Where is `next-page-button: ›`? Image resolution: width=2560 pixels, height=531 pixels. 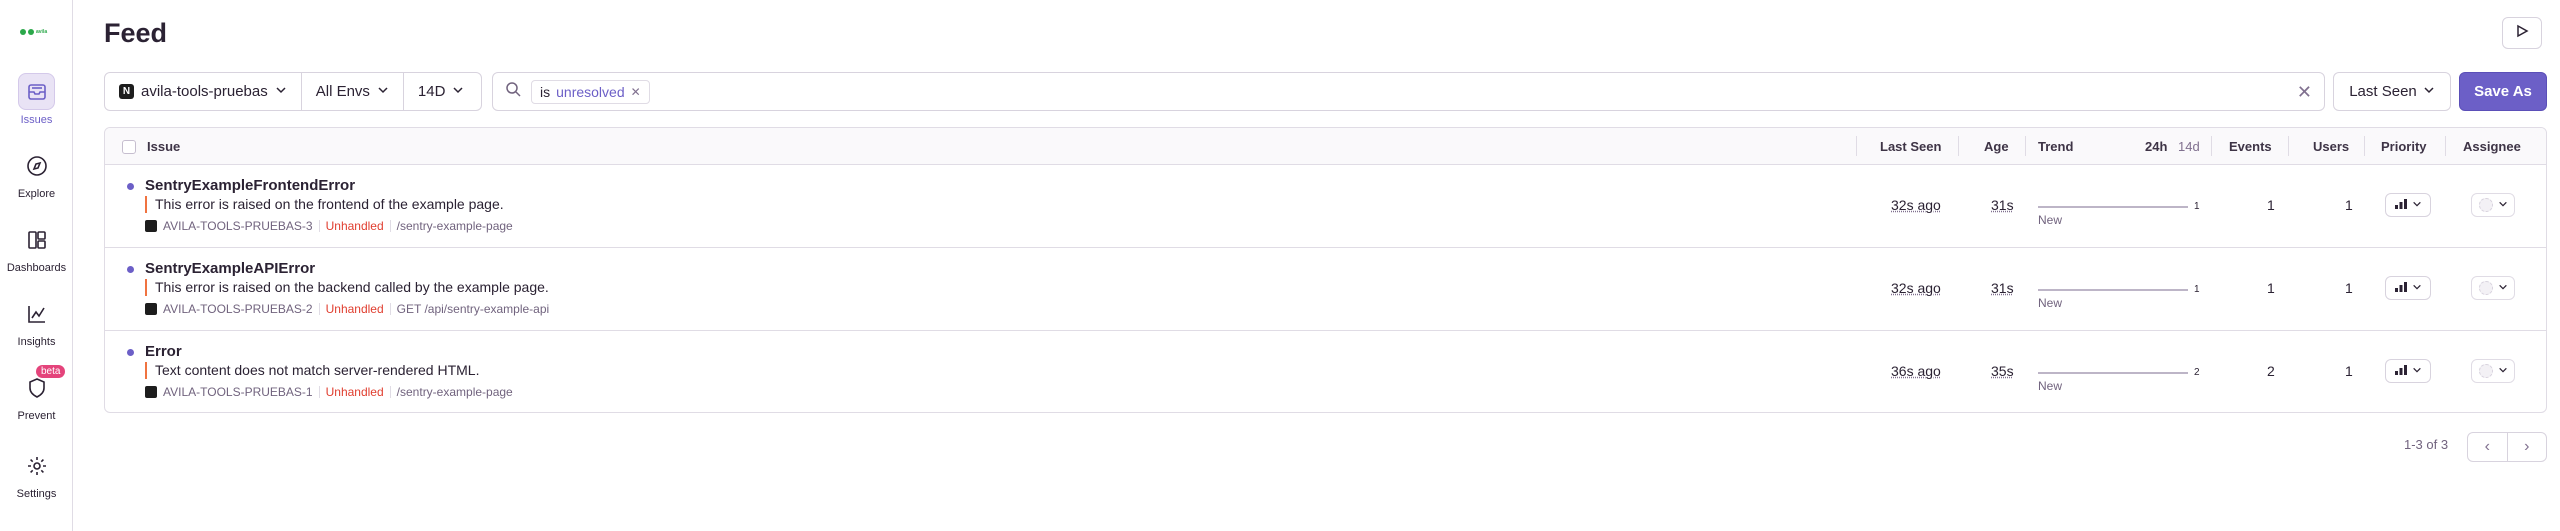
next-page-button: › is located at coordinates (2527, 447).